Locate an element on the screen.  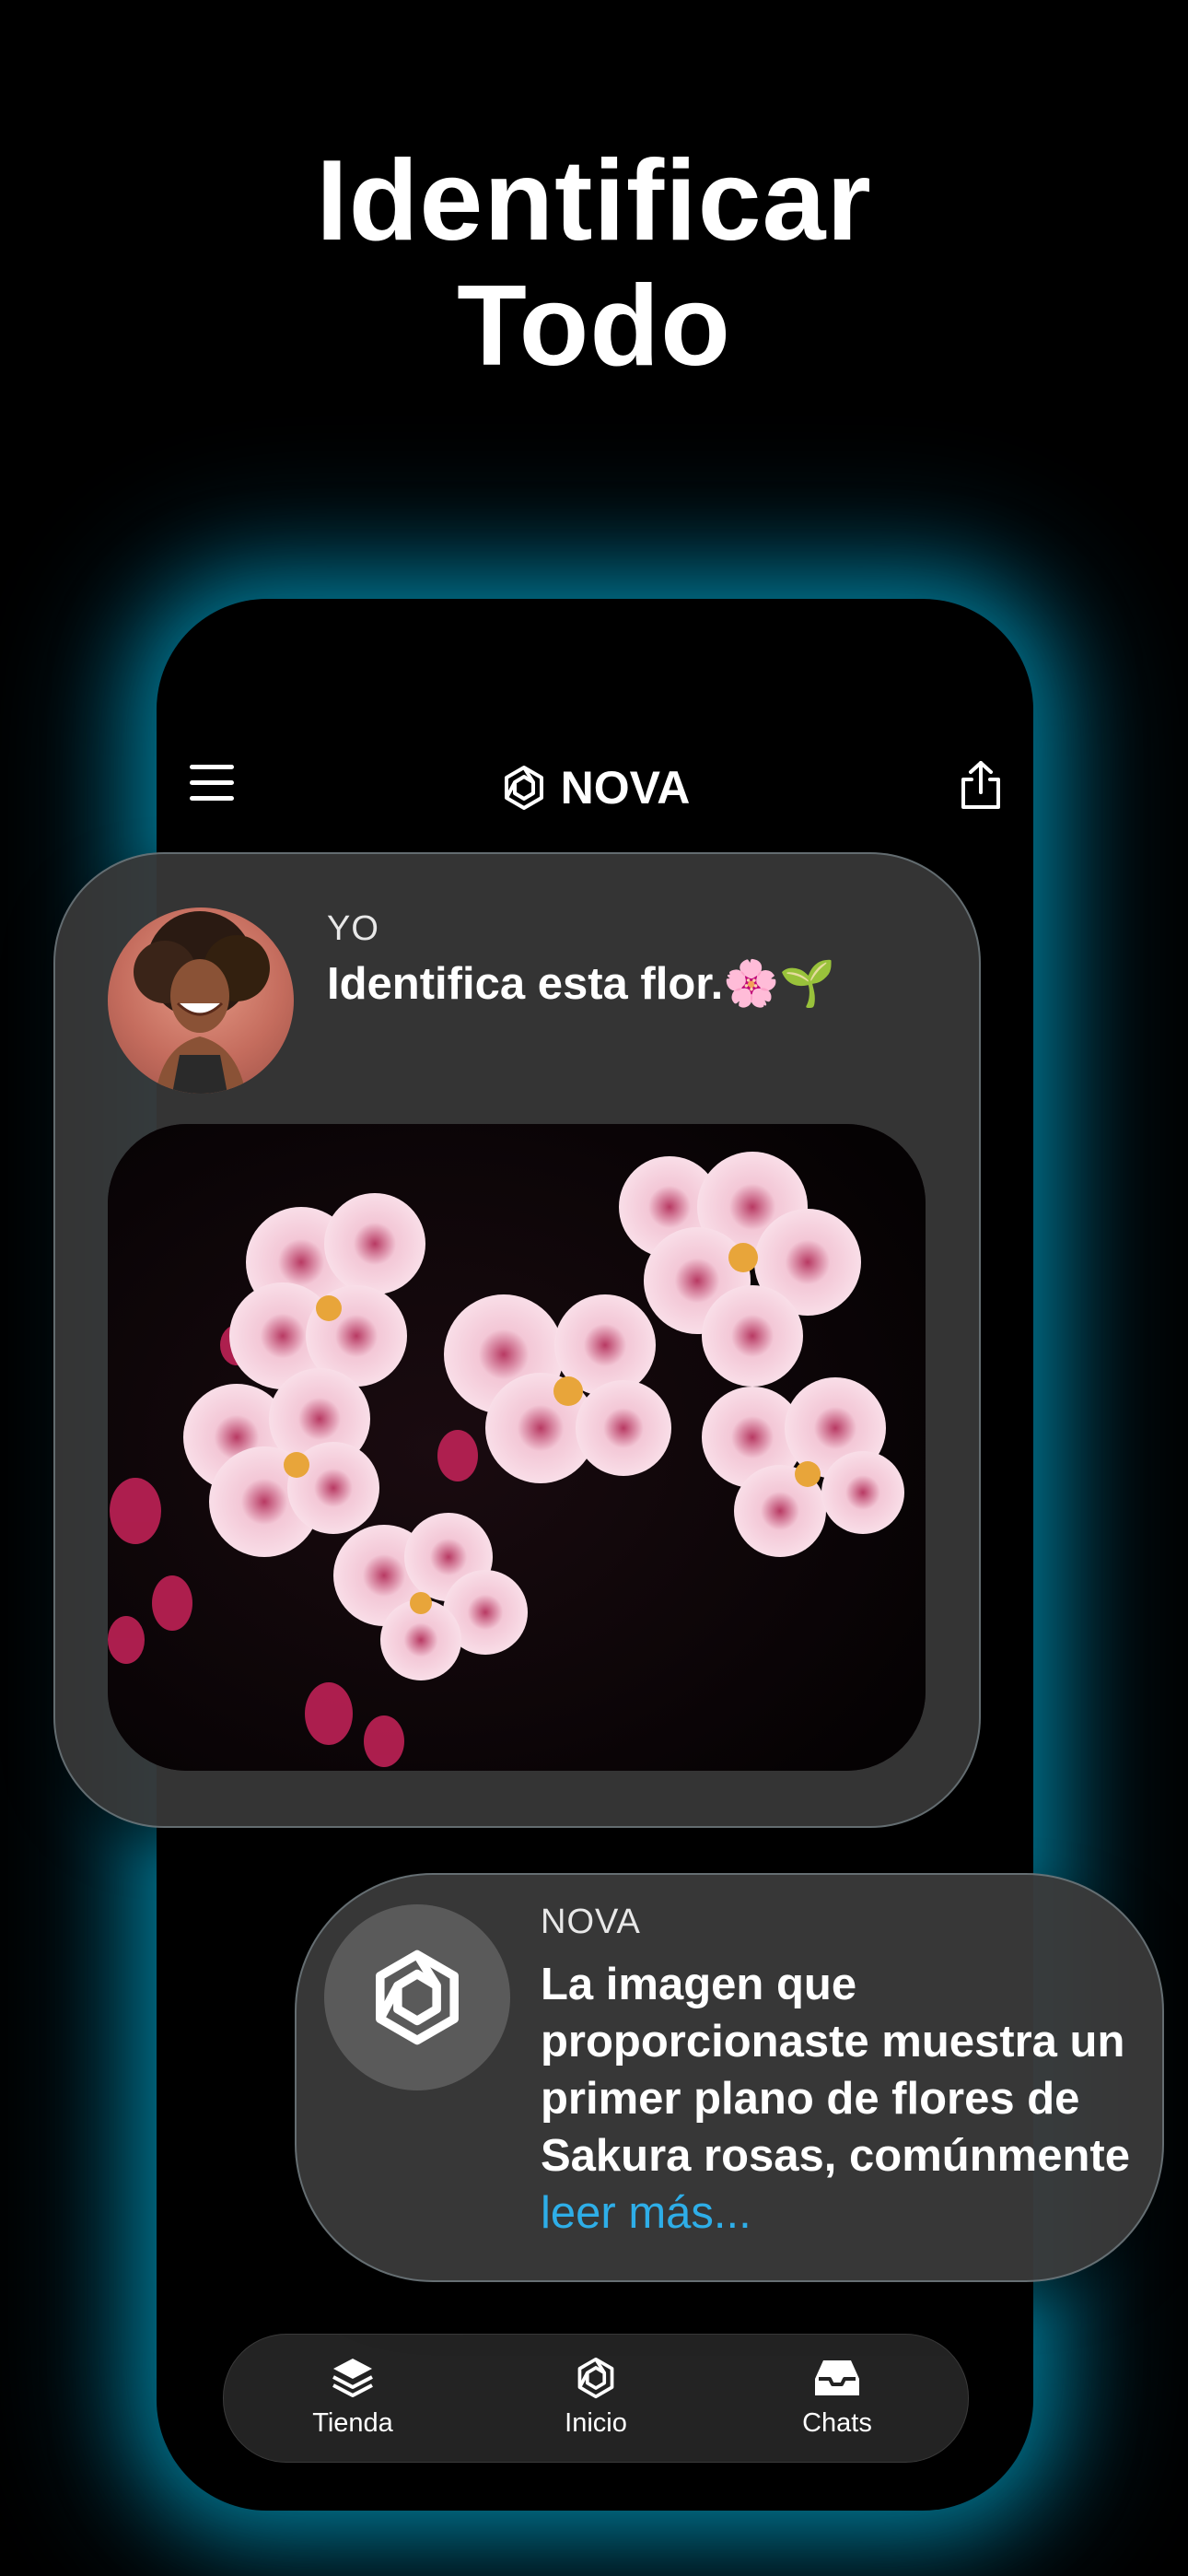
headline: Identificar Todo is located at coordinates (594, 263).